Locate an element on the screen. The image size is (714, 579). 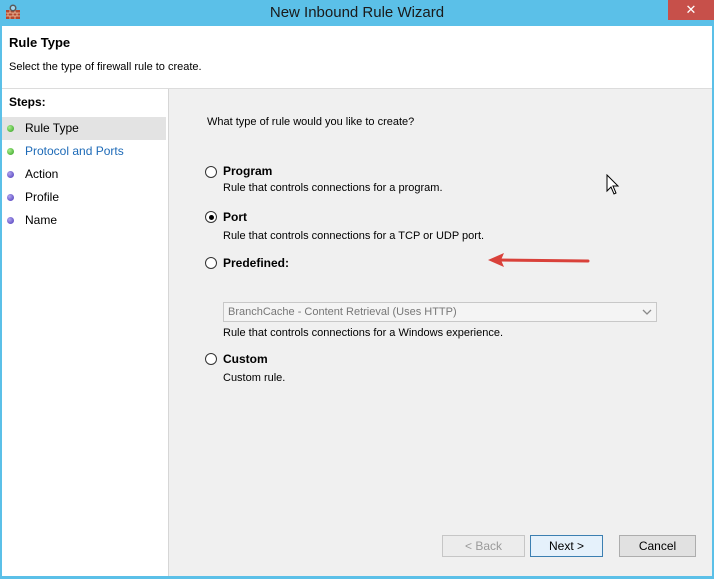
steps-title: Steps: is located at coordinates (27, 102).